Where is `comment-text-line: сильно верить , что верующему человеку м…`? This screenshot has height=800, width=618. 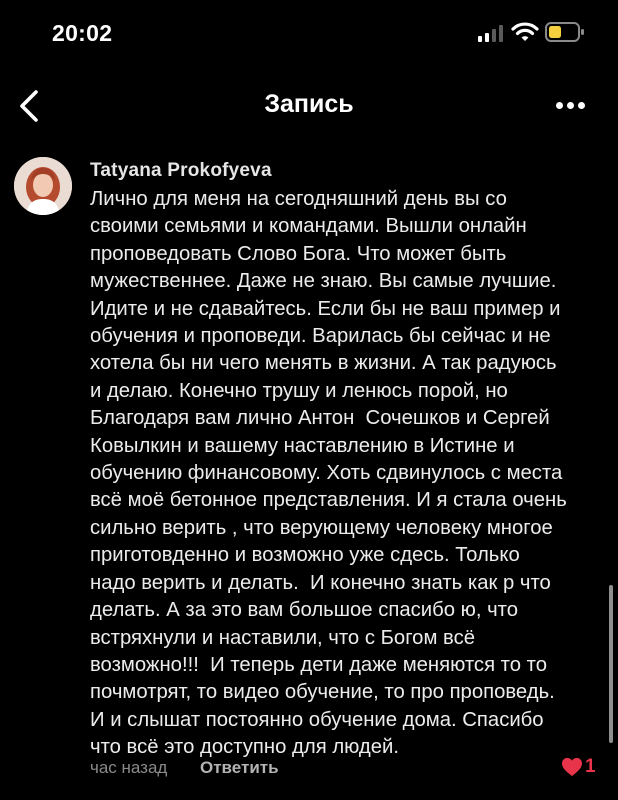 comment-text-line: сильно верить , что верующему человеку м… is located at coordinates (321, 527).